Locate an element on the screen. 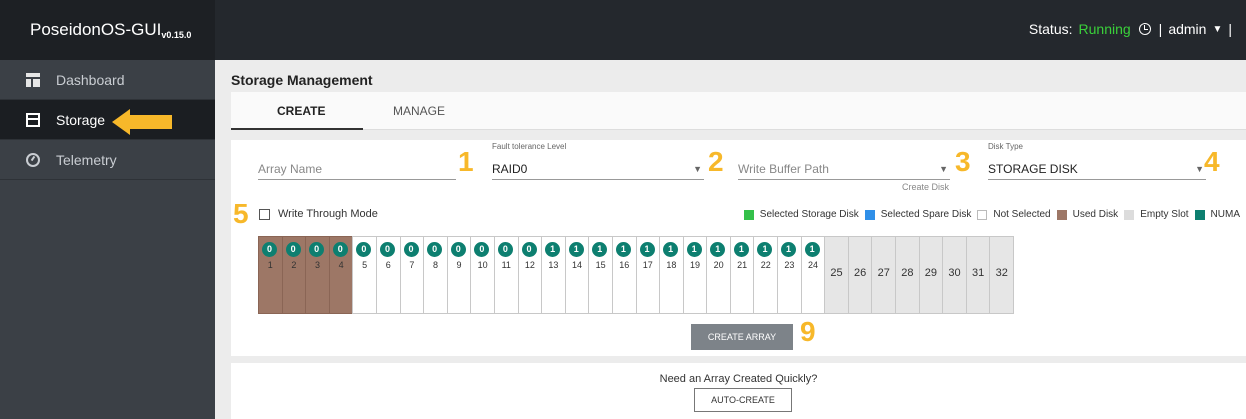 Image resolution: width=1246 pixels, height=419 pixels. annotation-number-5: 5 is located at coordinates (241, 213).